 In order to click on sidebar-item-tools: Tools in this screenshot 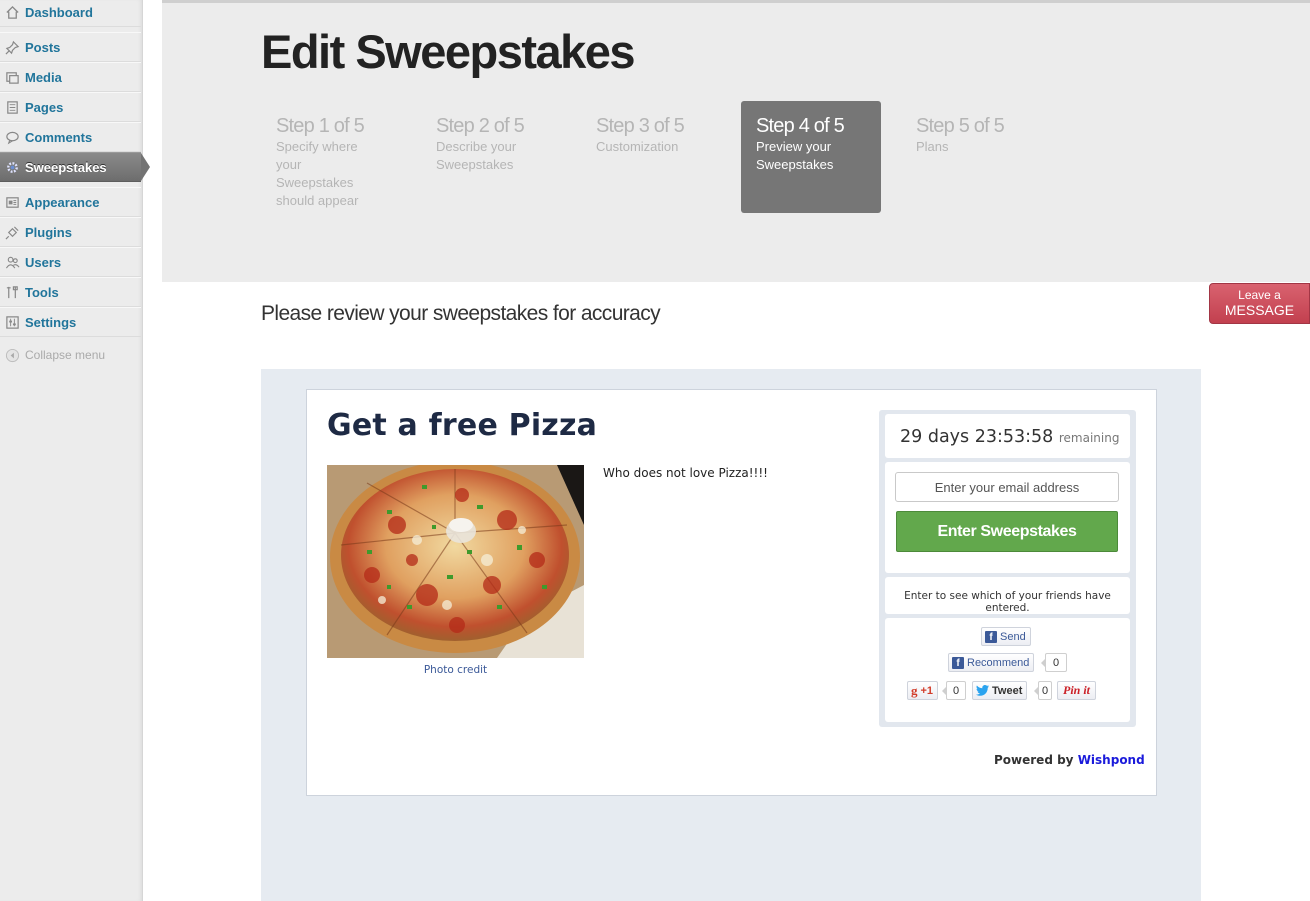, I will do `click(70, 292)`.